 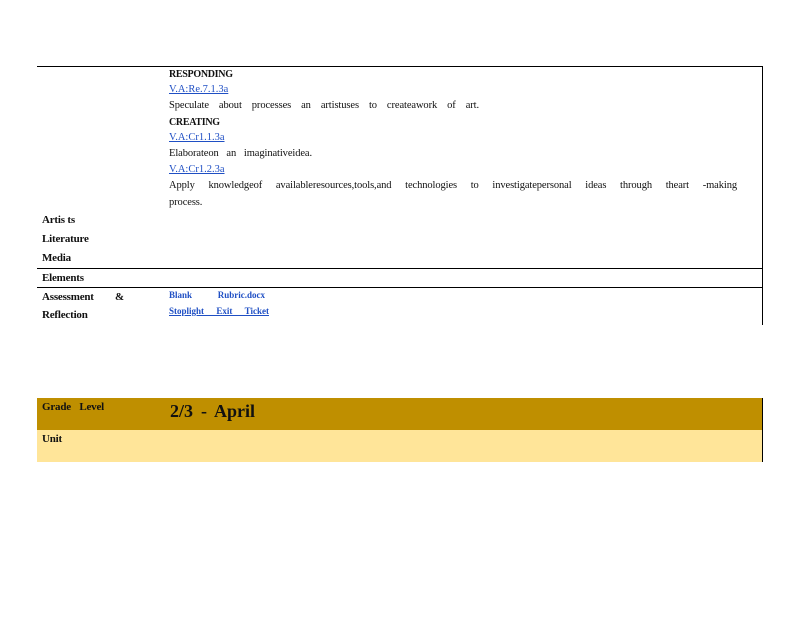 I want to click on responding-heading: RESPONDING, so click(x=201, y=74).